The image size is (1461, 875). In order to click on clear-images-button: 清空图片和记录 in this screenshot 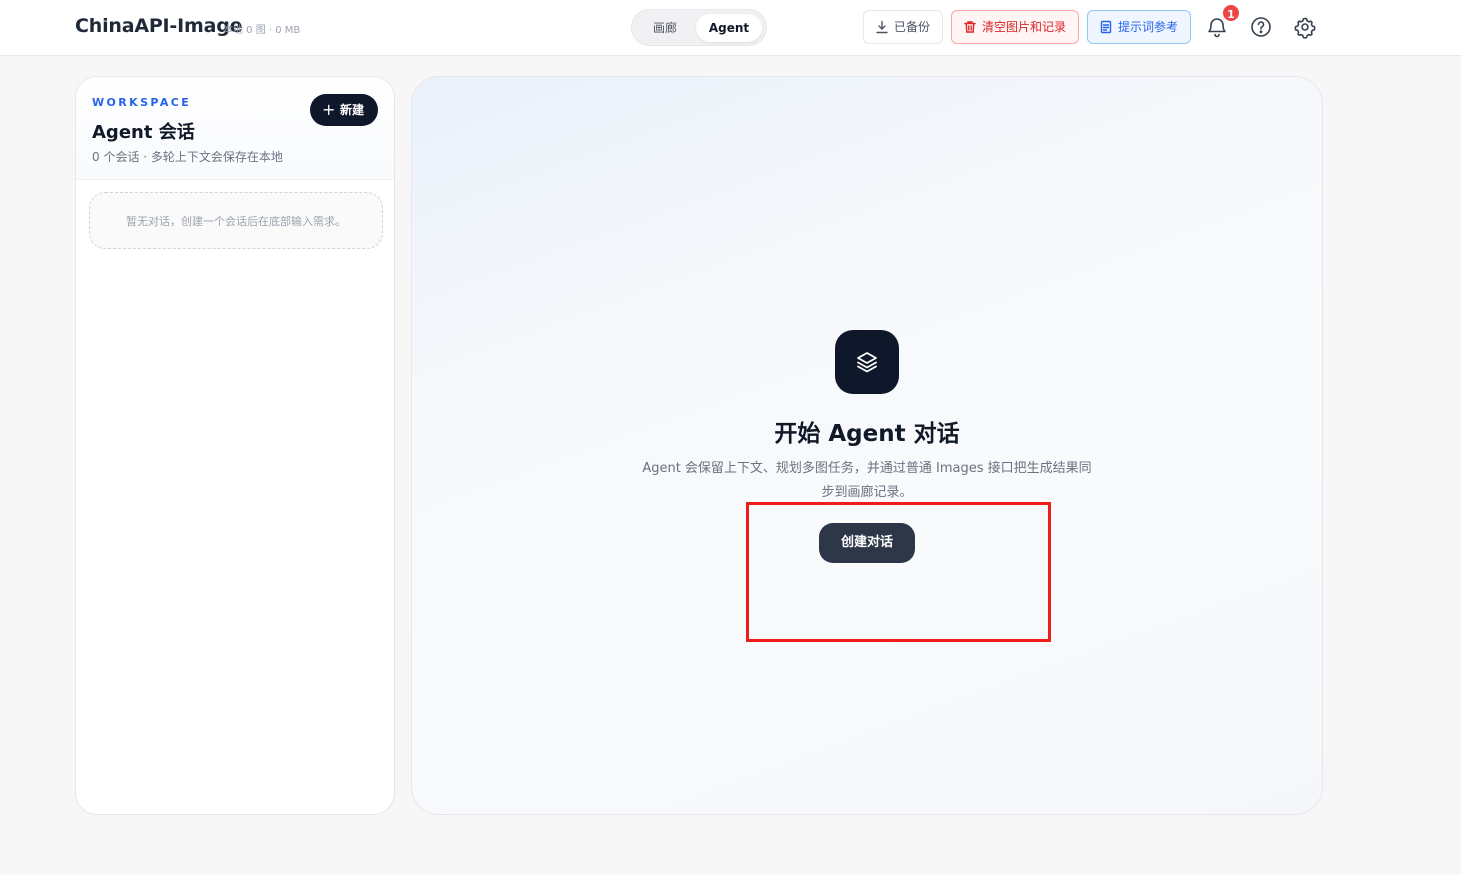, I will do `click(1015, 27)`.